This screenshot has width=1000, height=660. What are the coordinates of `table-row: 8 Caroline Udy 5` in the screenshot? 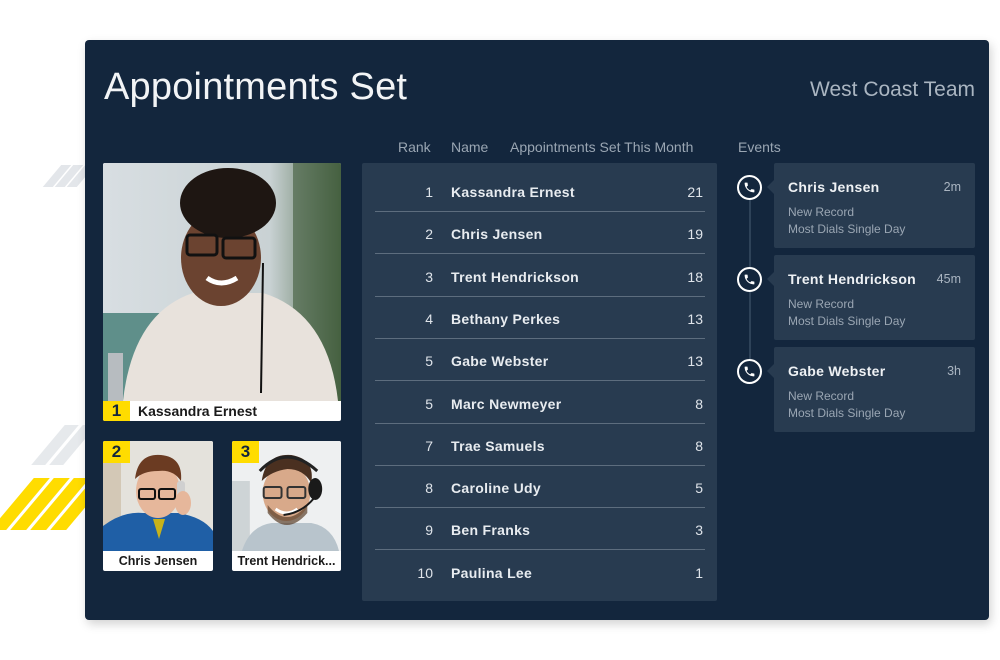 It's located at (540, 487).